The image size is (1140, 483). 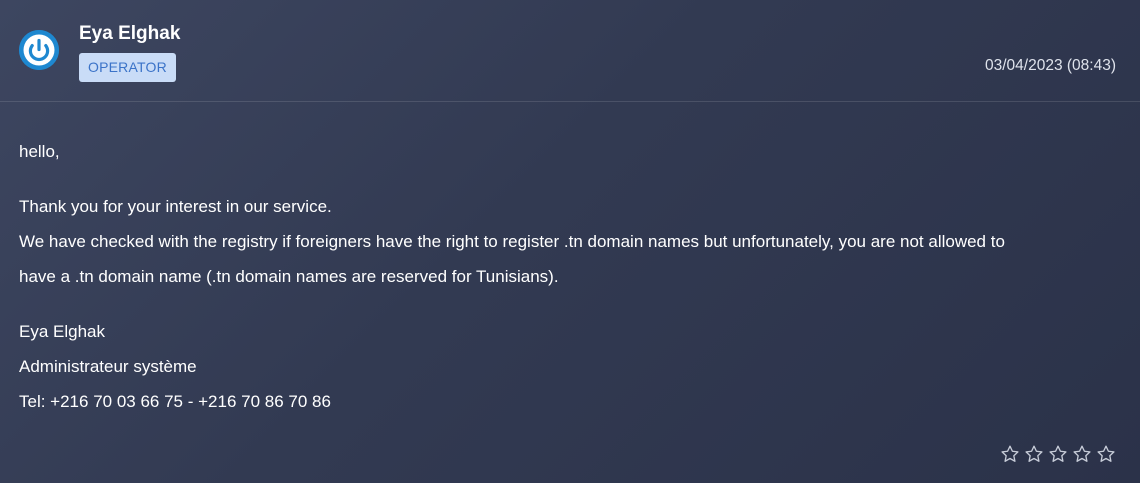 I want to click on author-name: Eya Elghak, so click(x=130, y=33).